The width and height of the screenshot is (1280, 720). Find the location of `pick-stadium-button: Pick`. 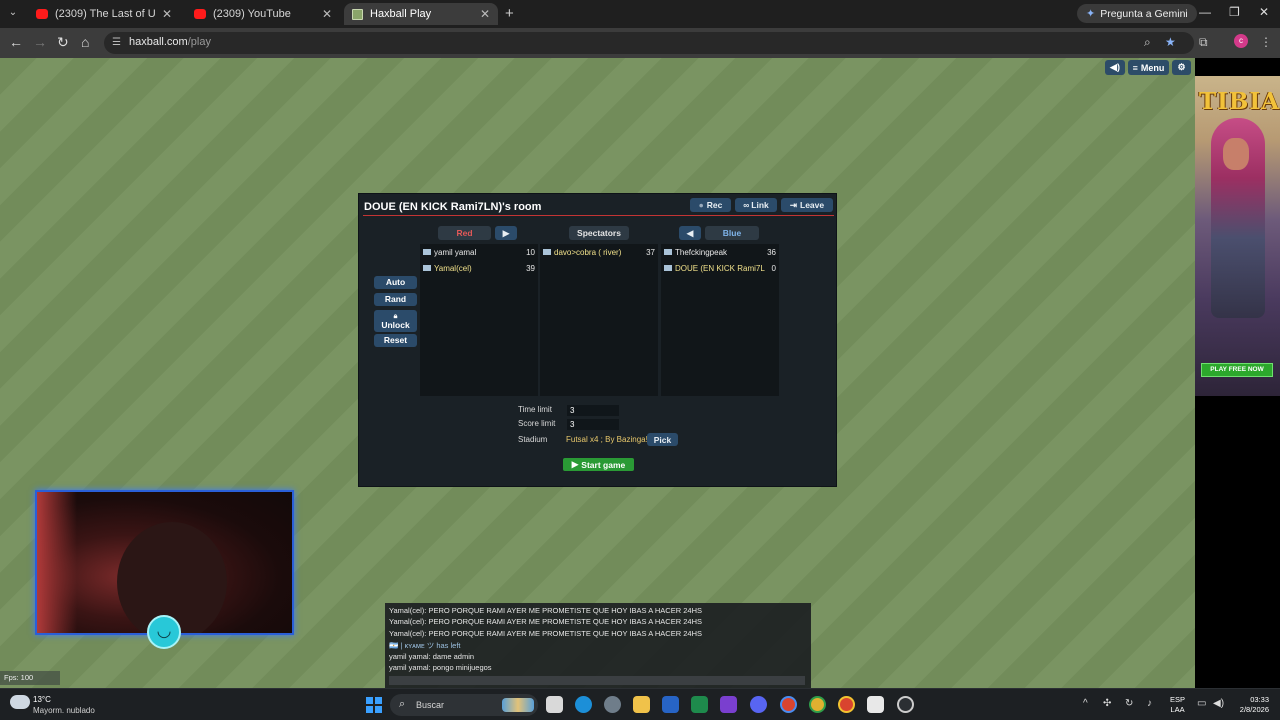

pick-stadium-button: Pick is located at coordinates (662, 439).